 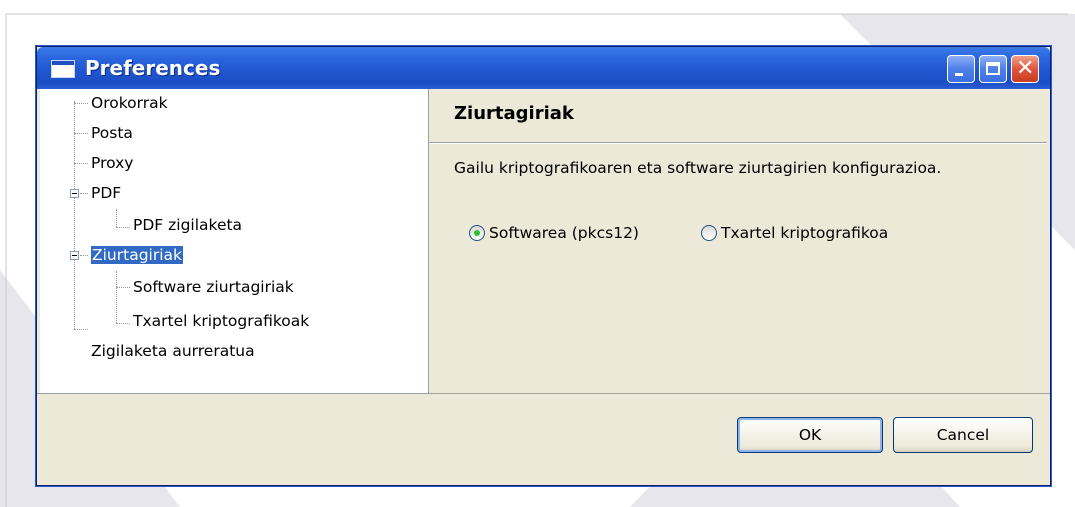 I want to click on radio-label: Softwarea (pkcs12), so click(x=564, y=233).